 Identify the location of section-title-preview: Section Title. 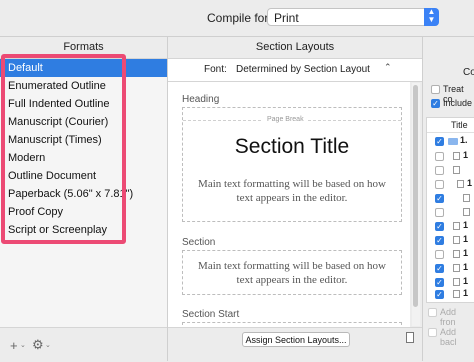
(292, 146).